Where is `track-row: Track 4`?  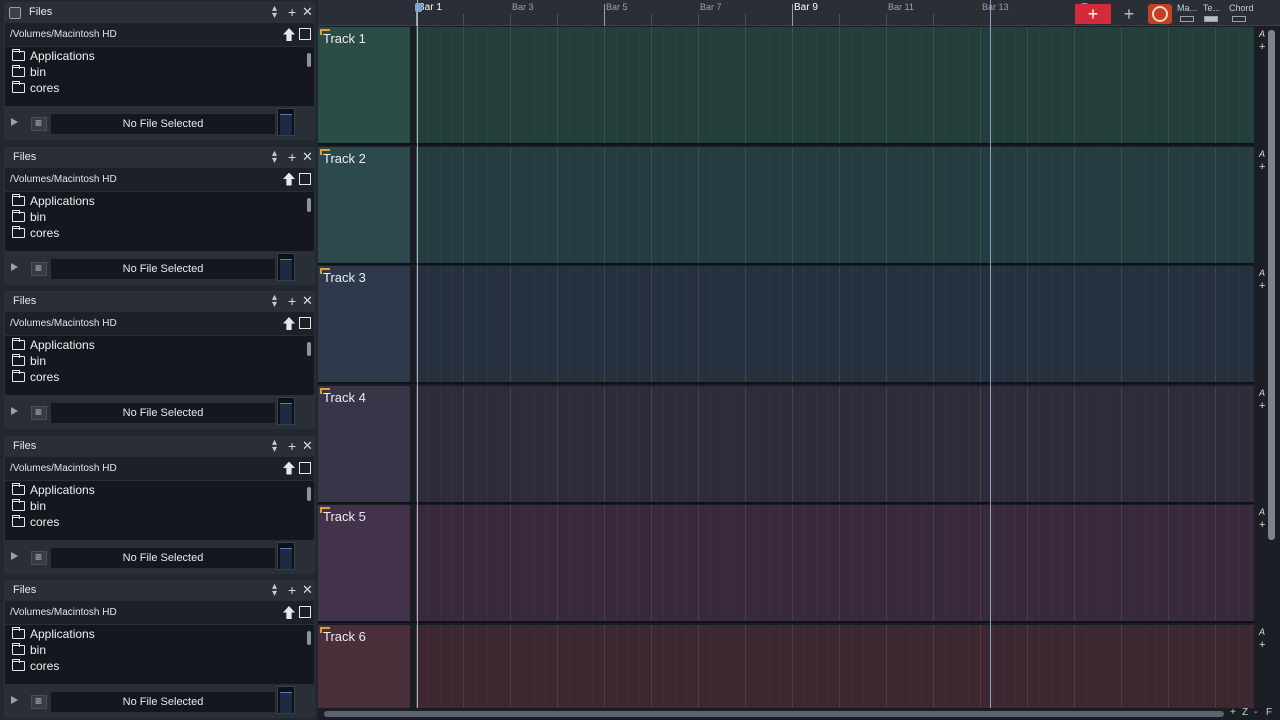
track-row: Track 4 is located at coordinates (793, 444).